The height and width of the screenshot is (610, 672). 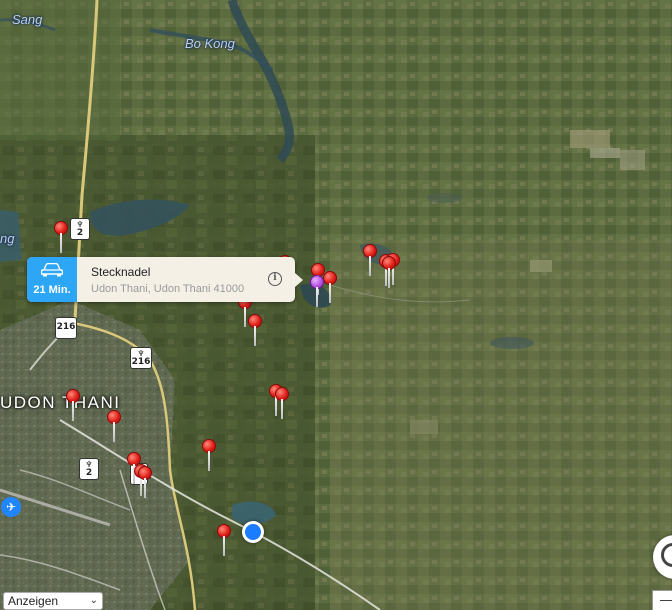 I want to click on selected-map-pin, so click(x=317, y=291).